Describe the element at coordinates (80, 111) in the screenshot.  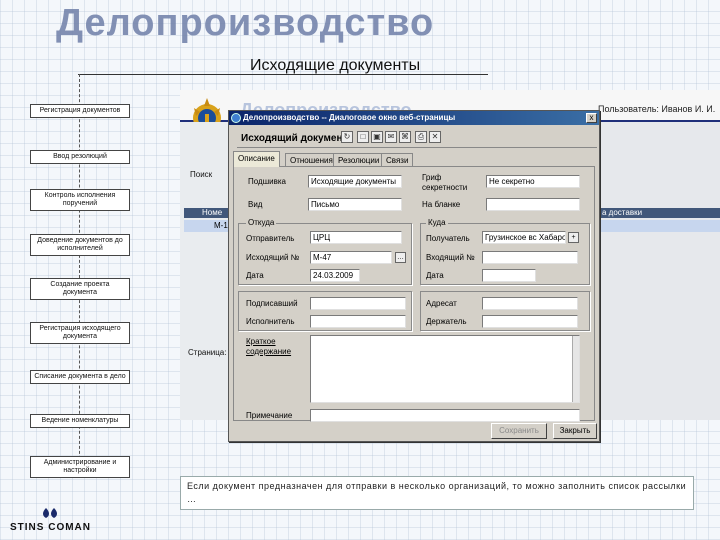
I see `flow-step-registration: Регистрация документов` at that location.